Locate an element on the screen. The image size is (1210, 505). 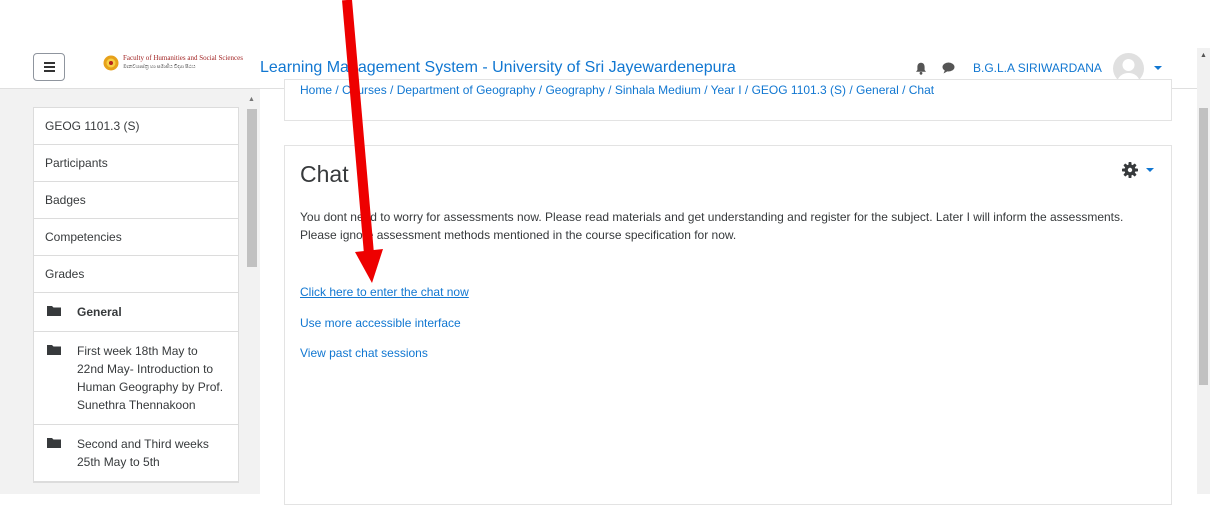
nav-section-week-2-3: Second and Third weeks 25th May to 5th is located at coordinates (136, 453).